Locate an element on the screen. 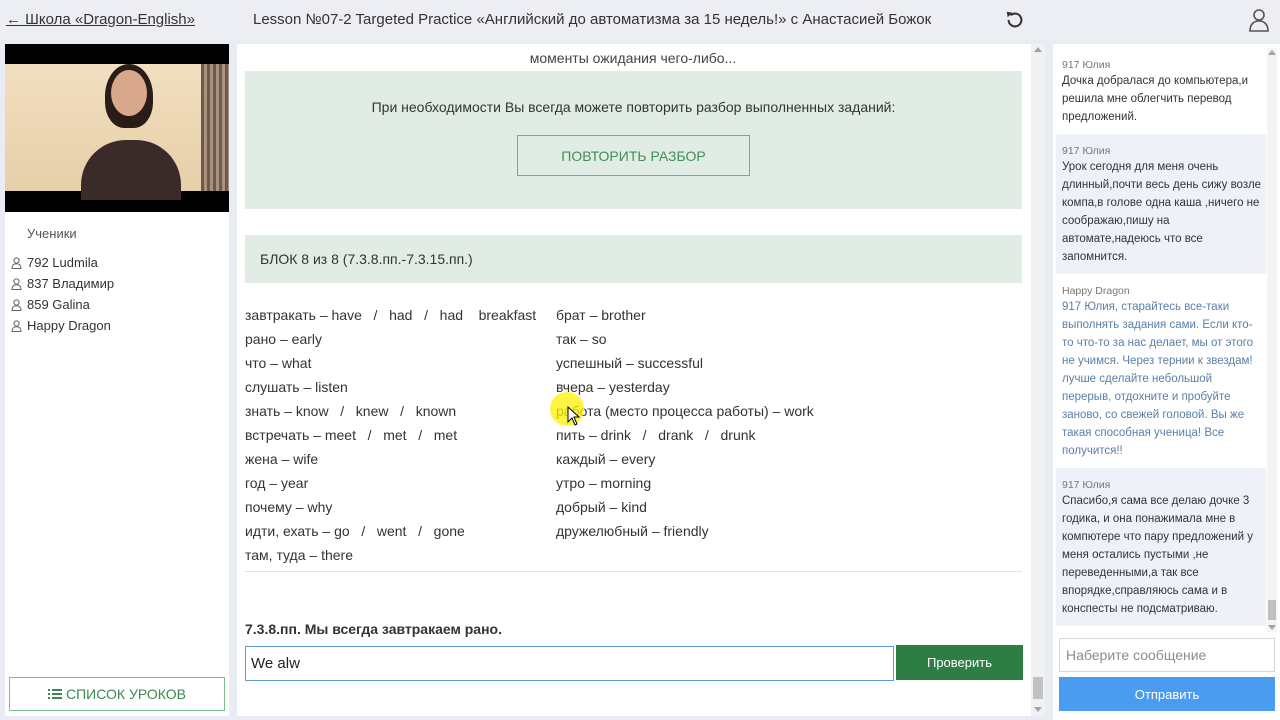 The width and height of the screenshot is (1280, 720). video-curtain is located at coordinates (215, 127).